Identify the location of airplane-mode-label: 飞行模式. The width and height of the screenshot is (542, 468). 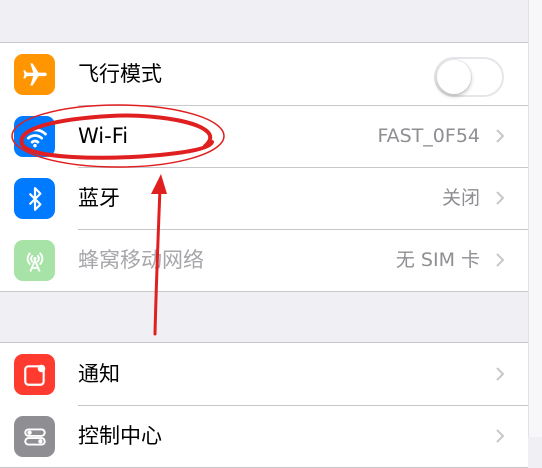
(120, 74).